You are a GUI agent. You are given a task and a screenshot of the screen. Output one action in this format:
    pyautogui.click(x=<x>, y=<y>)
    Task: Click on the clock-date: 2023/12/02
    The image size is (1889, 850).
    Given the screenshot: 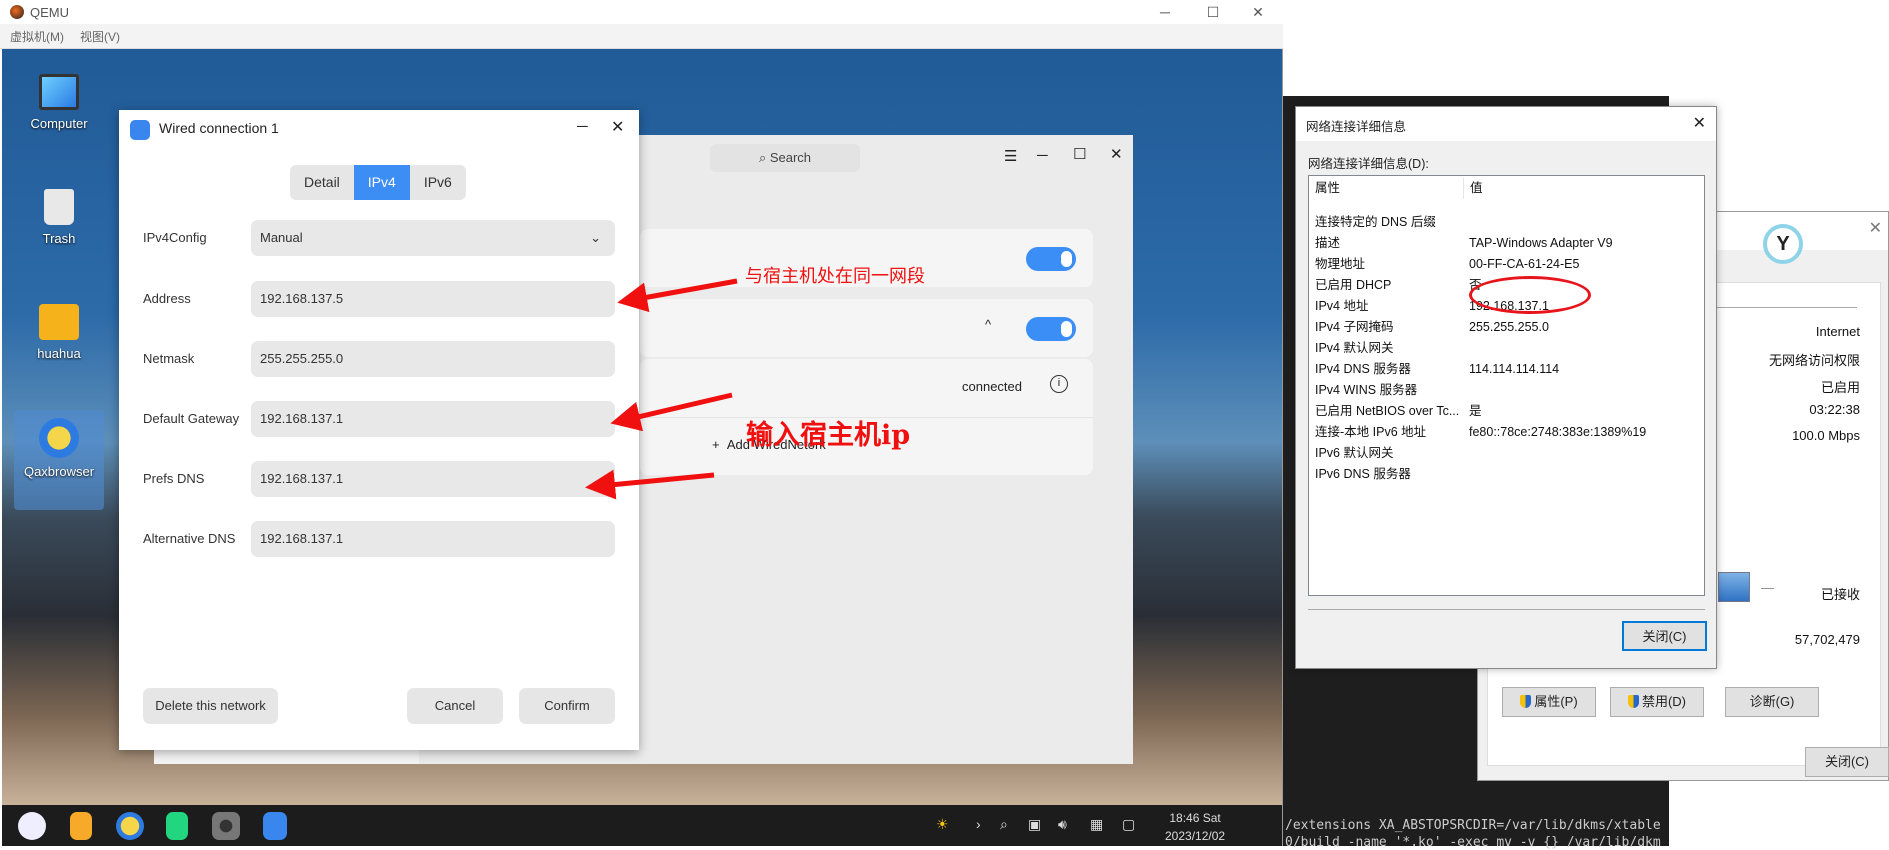 What is the action you would take?
    pyautogui.click(x=1195, y=836)
    